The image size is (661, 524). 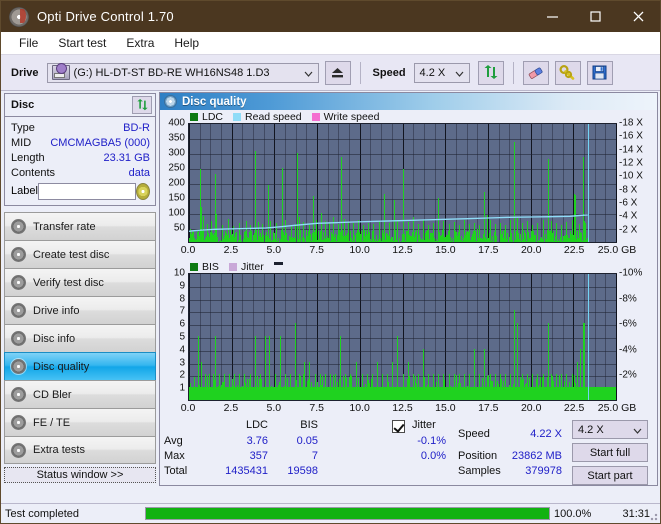 What do you see at coordinates (638, 16) in the screenshot?
I see `close-button` at bounding box center [638, 16].